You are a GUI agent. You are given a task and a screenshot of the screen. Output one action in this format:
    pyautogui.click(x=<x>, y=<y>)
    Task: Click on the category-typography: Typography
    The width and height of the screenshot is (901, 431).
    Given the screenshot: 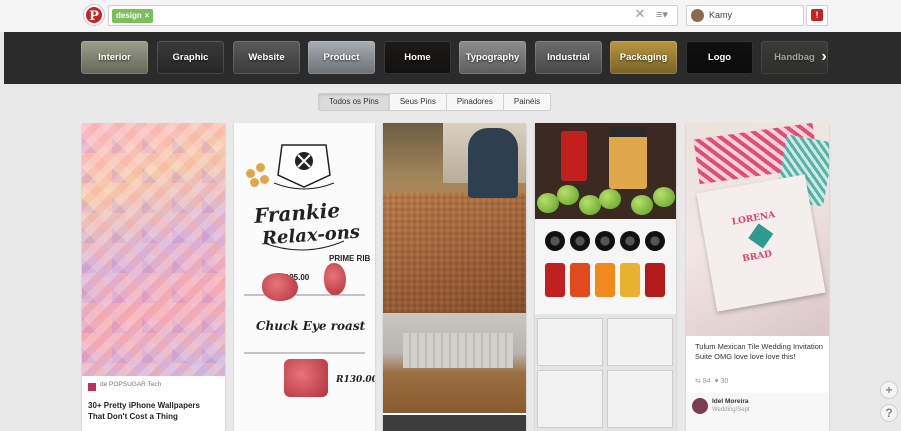 What is the action you would take?
    pyautogui.click(x=492, y=57)
    